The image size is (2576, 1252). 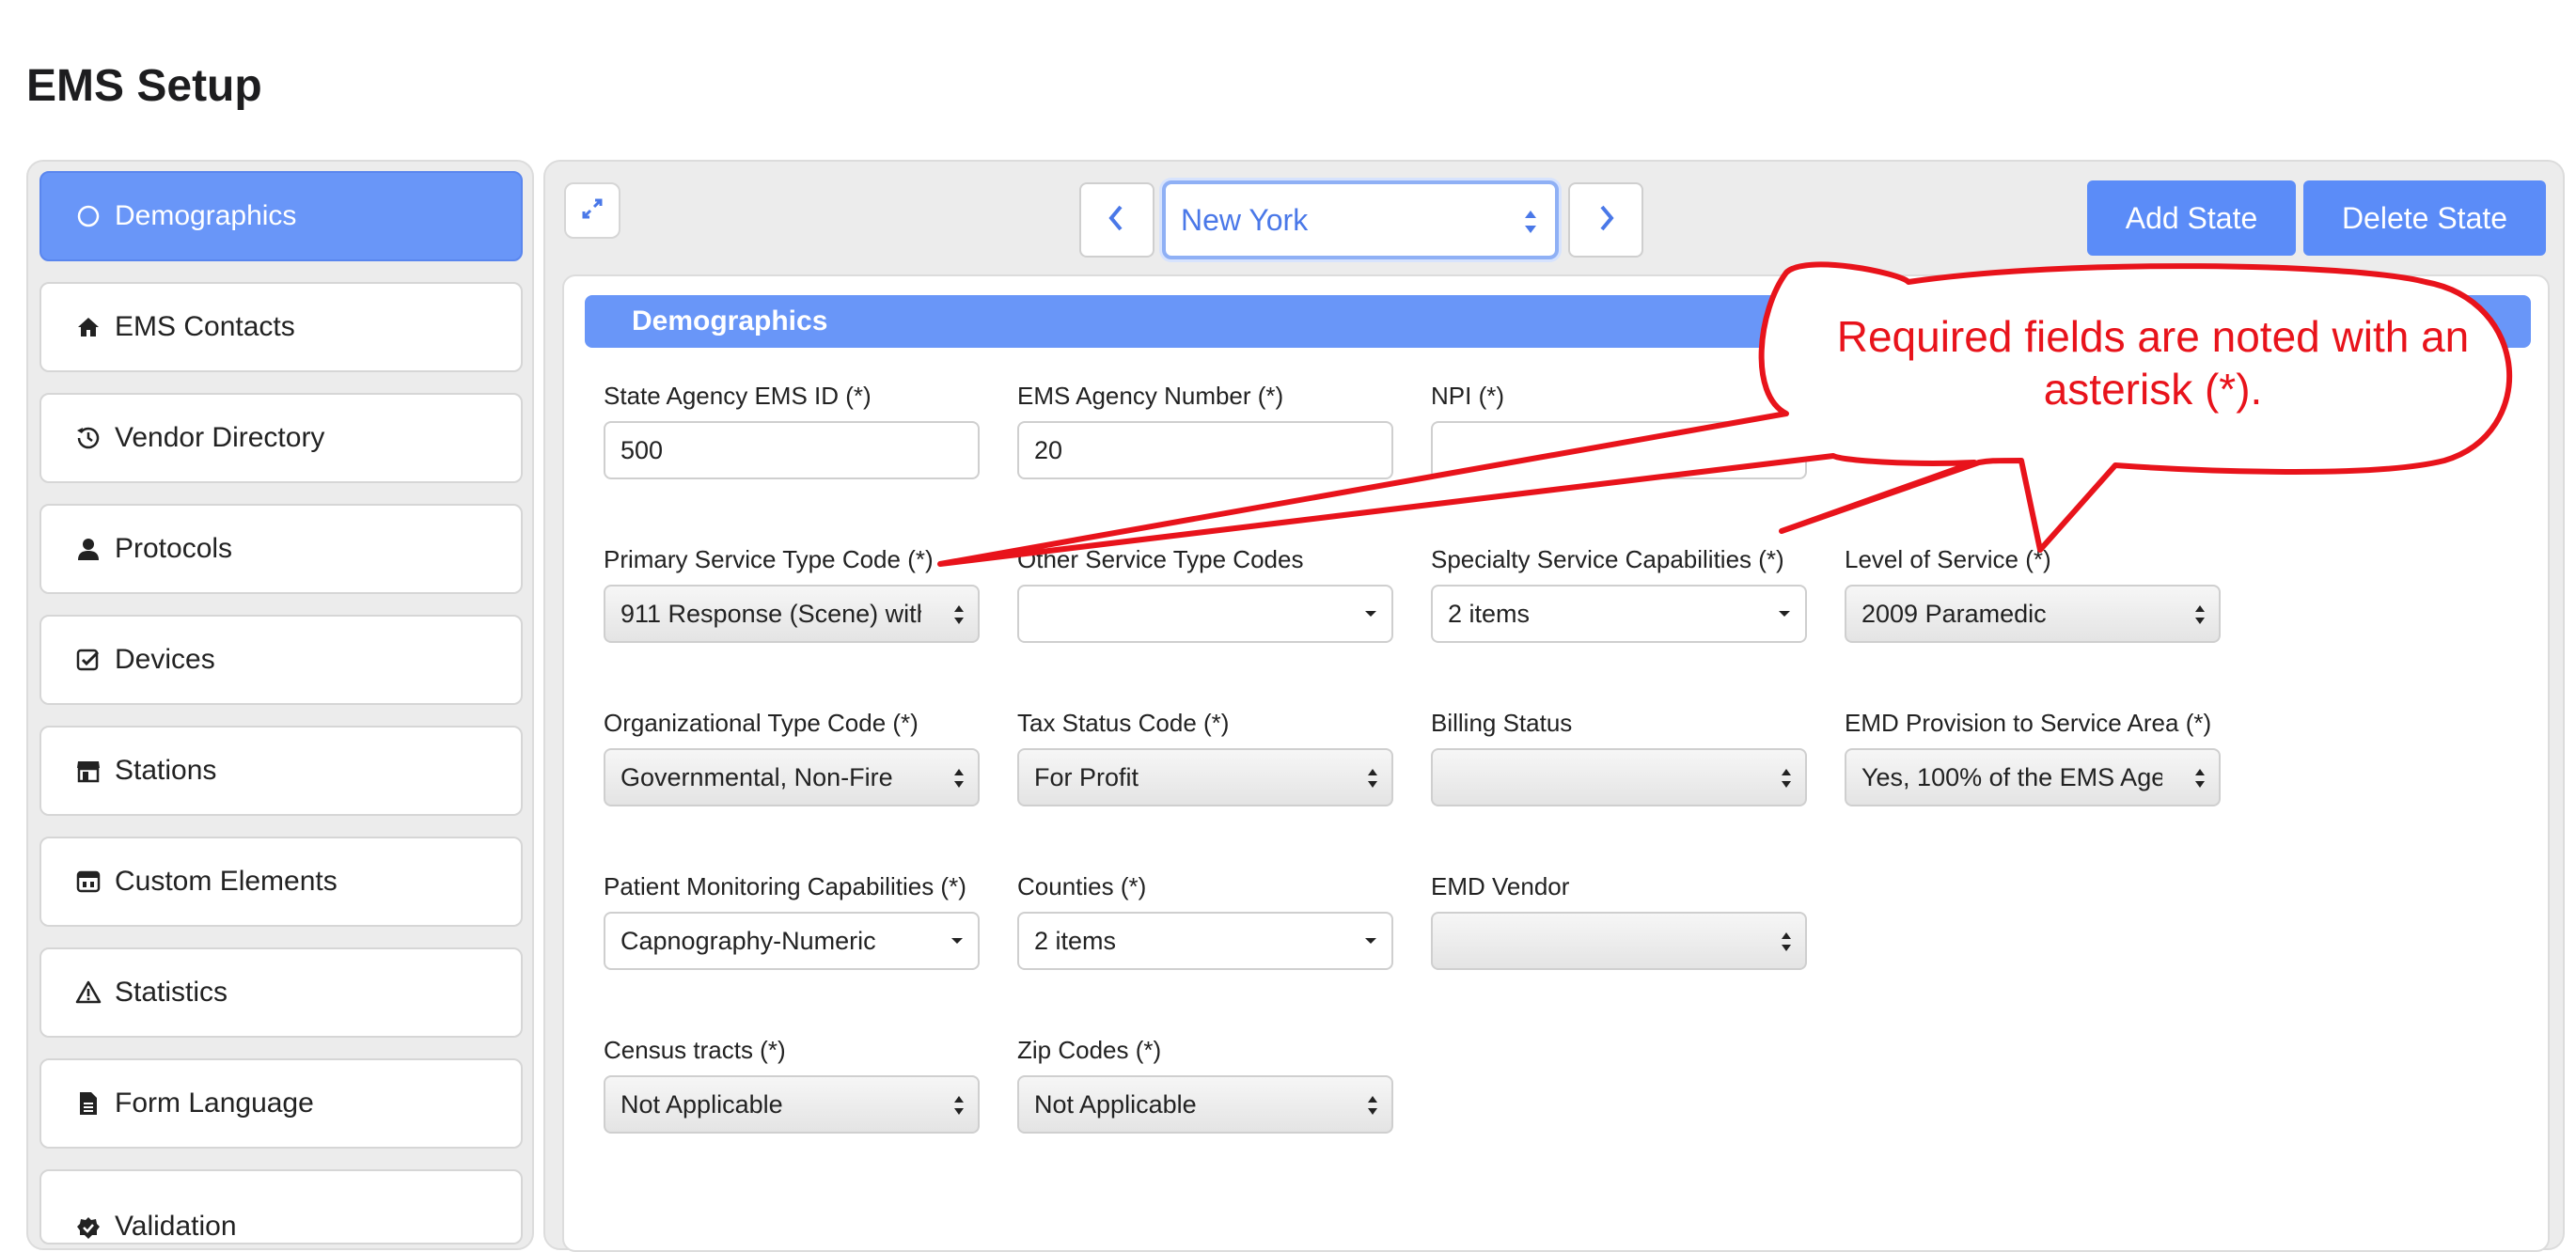 What do you see at coordinates (1245, 219) in the screenshot?
I see `state-select-value: New York` at bounding box center [1245, 219].